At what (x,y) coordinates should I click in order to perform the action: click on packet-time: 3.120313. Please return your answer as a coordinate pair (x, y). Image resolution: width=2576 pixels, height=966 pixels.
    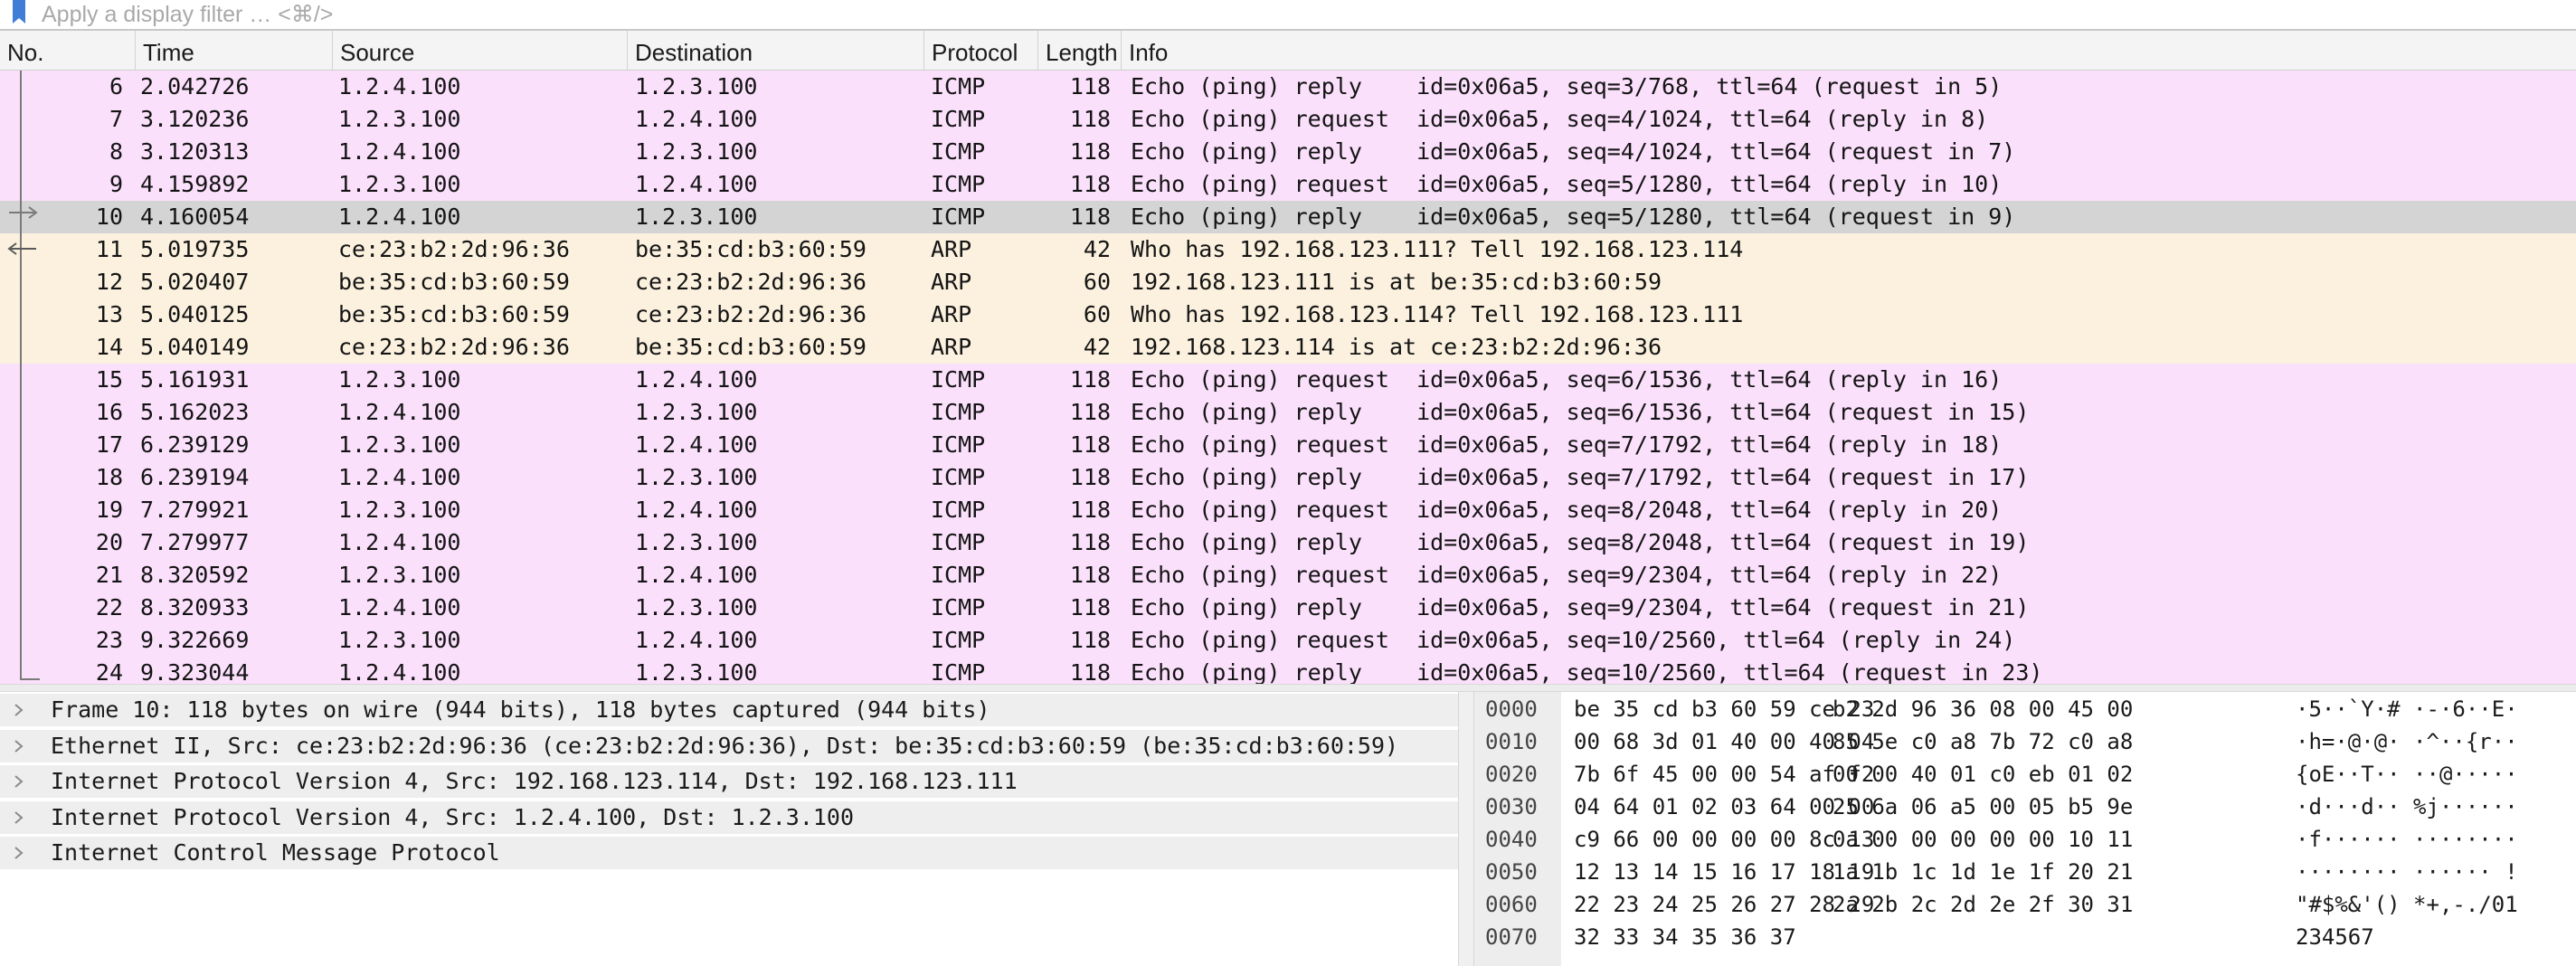
    Looking at the image, I should click on (195, 152).